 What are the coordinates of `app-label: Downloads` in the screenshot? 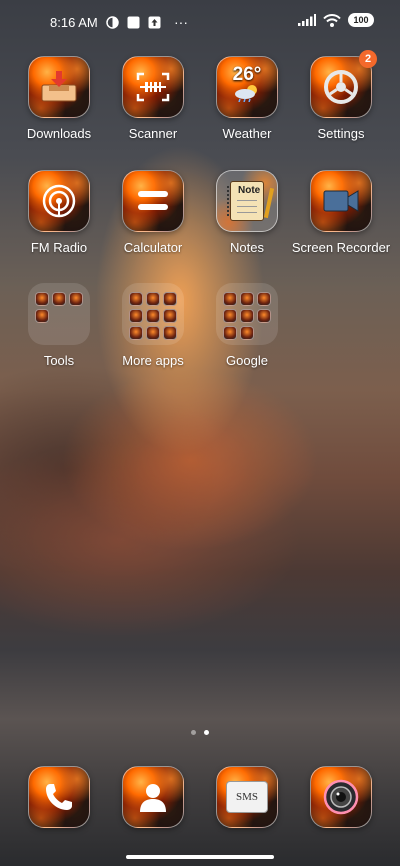 It's located at (59, 133).